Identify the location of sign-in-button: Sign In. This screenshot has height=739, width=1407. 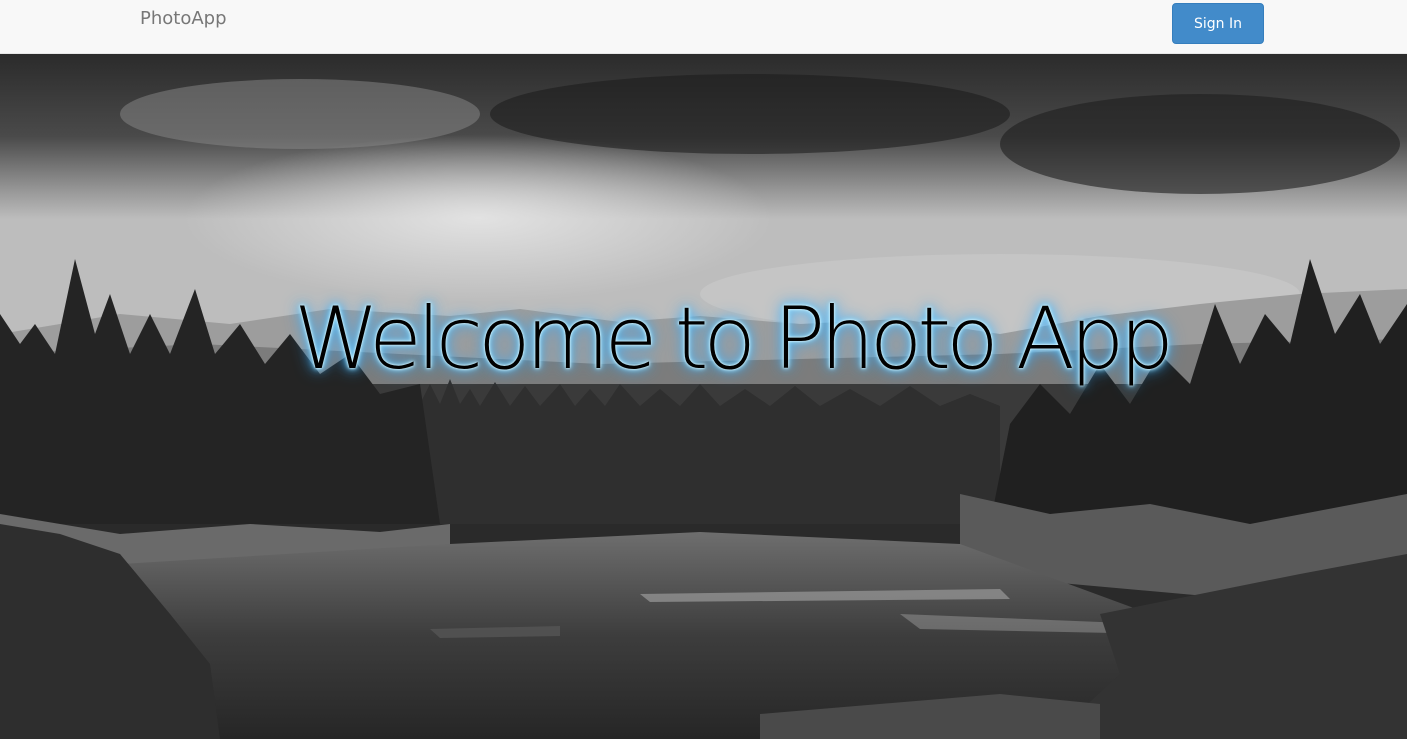
(1218, 23).